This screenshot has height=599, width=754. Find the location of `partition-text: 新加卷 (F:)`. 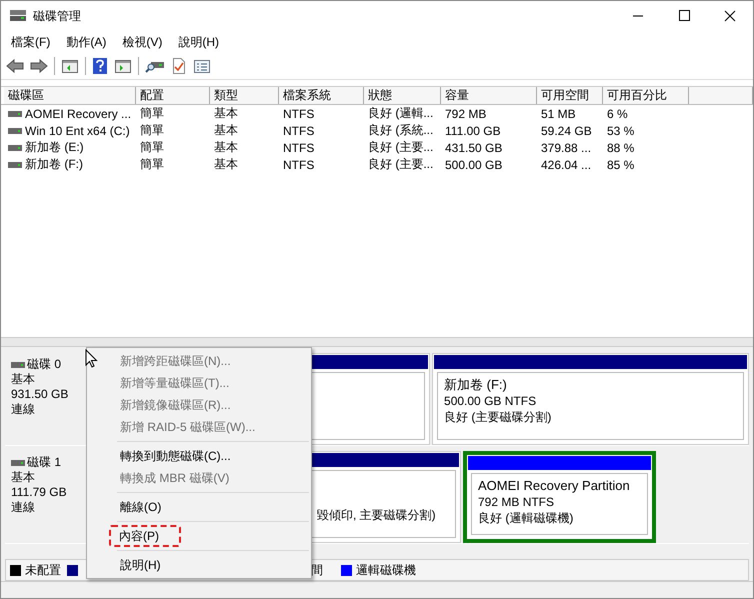

partition-text: 新加卷 (F:) is located at coordinates (476, 385).